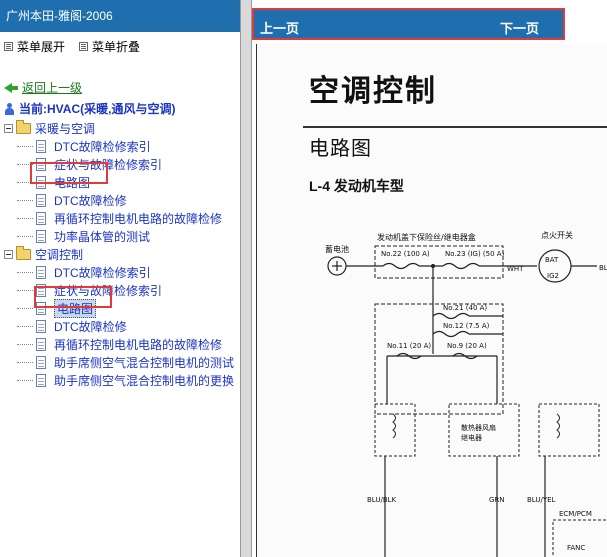 The width and height of the screenshot is (607, 557). Describe the element at coordinates (340, 149) in the screenshot. I see `section-title: 电路图` at that location.